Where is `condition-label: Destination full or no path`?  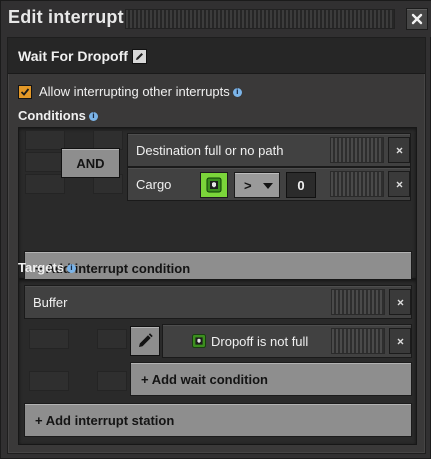 condition-label: Destination full or no path is located at coordinates (210, 150).